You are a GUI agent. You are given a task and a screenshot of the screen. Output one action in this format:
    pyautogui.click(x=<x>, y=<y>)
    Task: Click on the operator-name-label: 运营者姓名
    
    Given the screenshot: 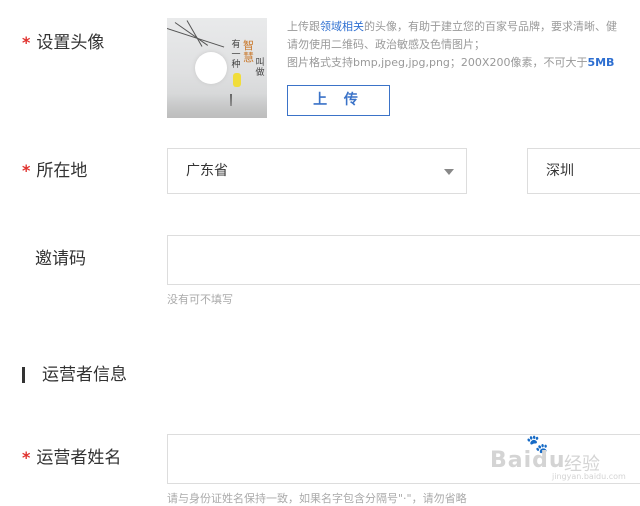 What is the action you would take?
    pyautogui.click(x=79, y=458)
    